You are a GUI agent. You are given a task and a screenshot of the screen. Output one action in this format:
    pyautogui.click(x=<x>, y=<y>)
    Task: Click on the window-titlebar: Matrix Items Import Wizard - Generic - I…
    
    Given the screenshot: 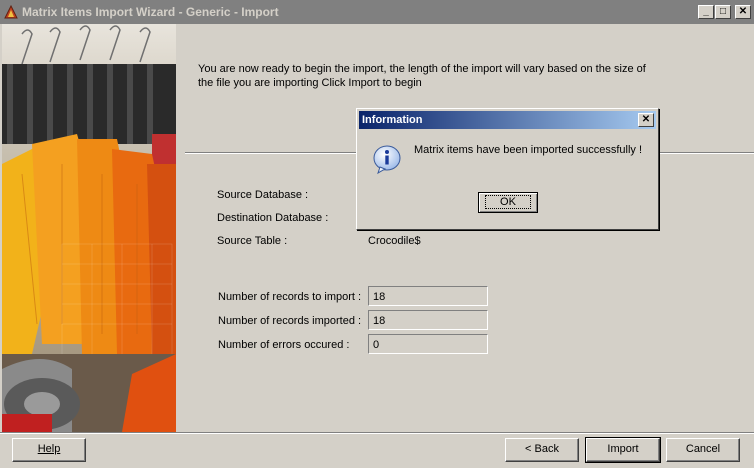 What is the action you would take?
    pyautogui.click(x=377, y=12)
    